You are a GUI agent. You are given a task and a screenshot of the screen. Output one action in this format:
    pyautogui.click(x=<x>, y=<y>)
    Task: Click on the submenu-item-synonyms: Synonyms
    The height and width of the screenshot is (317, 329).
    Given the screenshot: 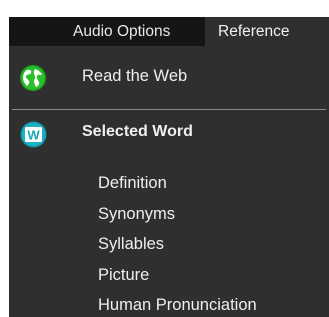 What is the action you would take?
    pyautogui.click(x=136, y=214)
    